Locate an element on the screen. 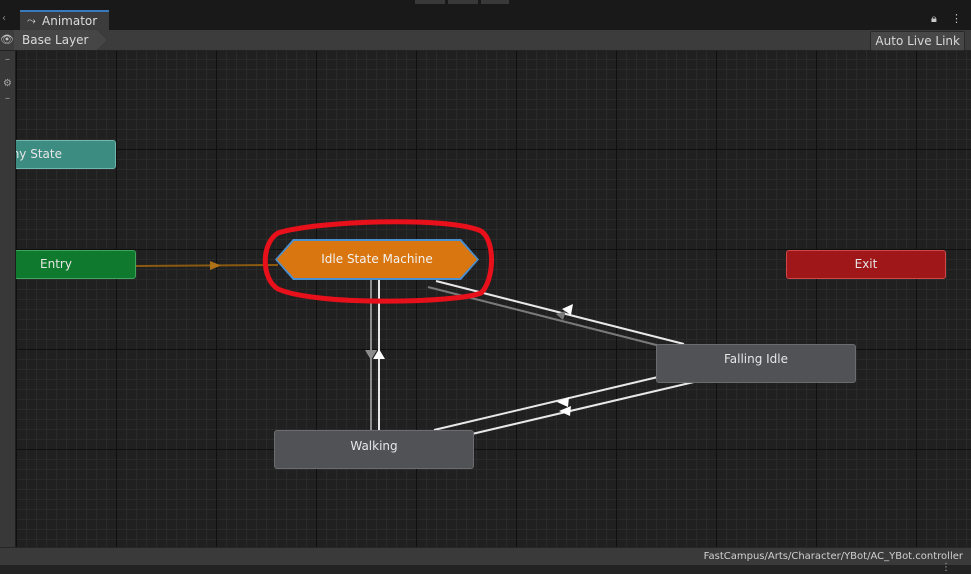 The height and width of the screenshot is (574, 971). highlight-annotation is located at coordinates (378, 261).